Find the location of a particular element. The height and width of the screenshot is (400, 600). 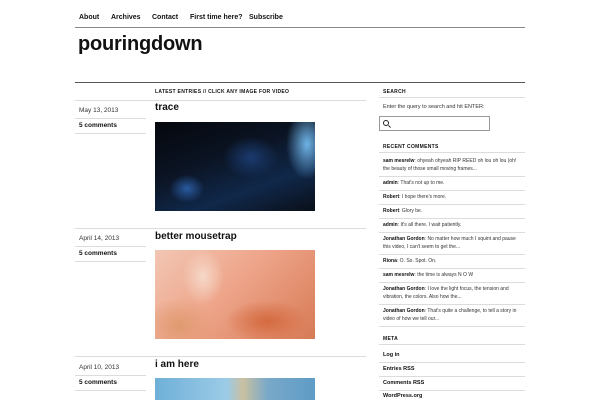

meta-link-log-in: Log in is located at coordinates (391, 355).